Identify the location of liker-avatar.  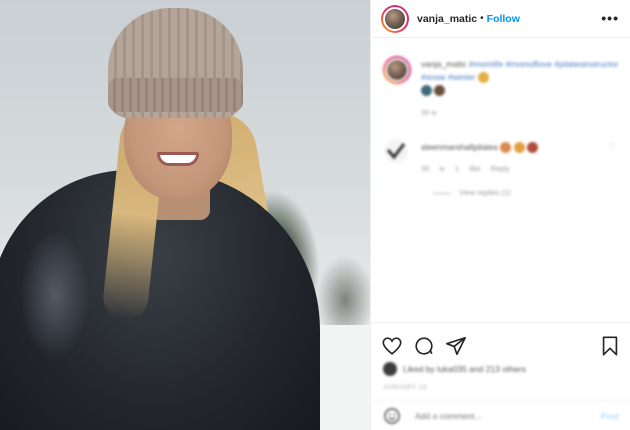
(390, 369).